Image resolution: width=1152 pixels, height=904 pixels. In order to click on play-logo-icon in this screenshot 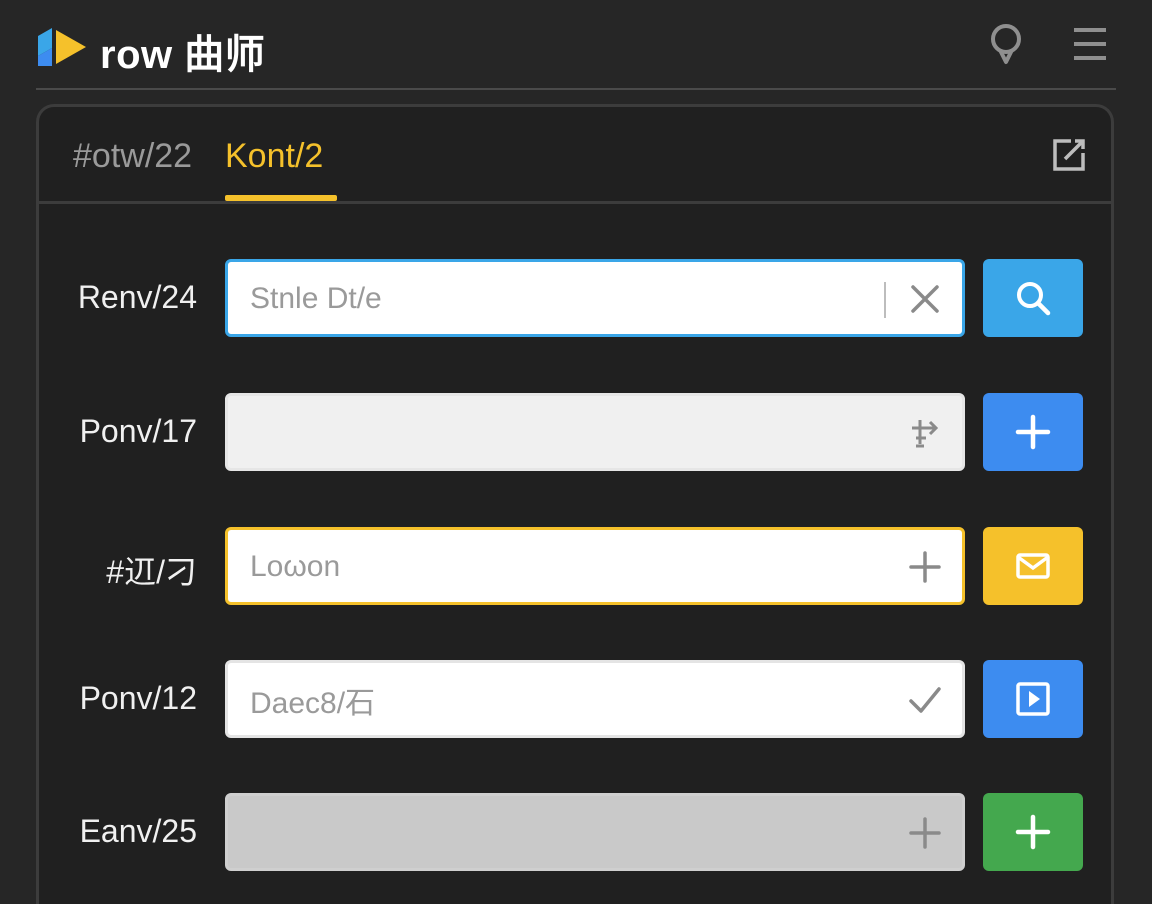, I will do `click(62, 47)`.